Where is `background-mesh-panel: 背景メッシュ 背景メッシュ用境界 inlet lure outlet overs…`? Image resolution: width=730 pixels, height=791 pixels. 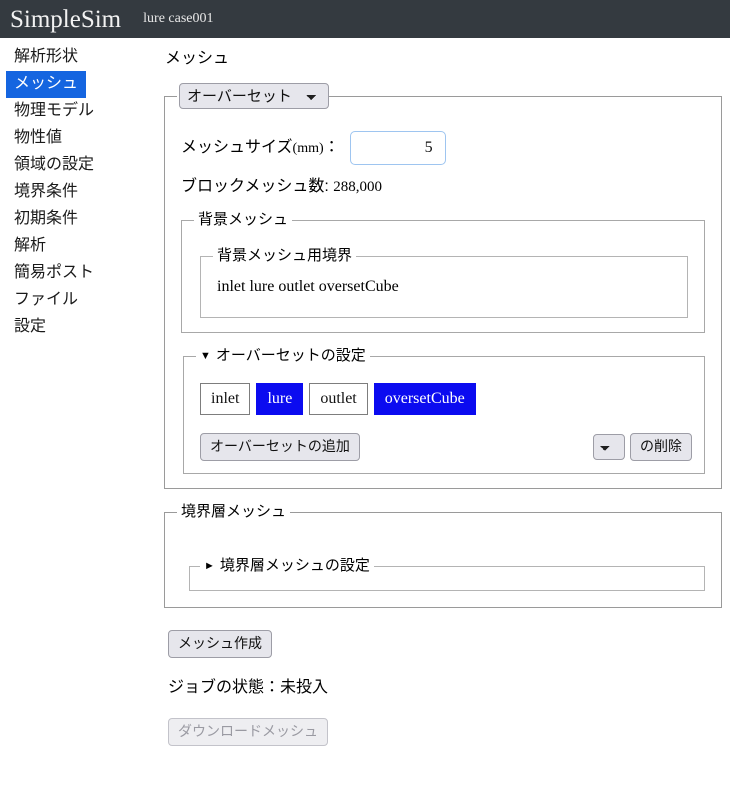
background-mesh-panel: 背景メッシュ 背景メッシュ用境界 inlet lure outlet overs… is located at coordinates (443, 272).